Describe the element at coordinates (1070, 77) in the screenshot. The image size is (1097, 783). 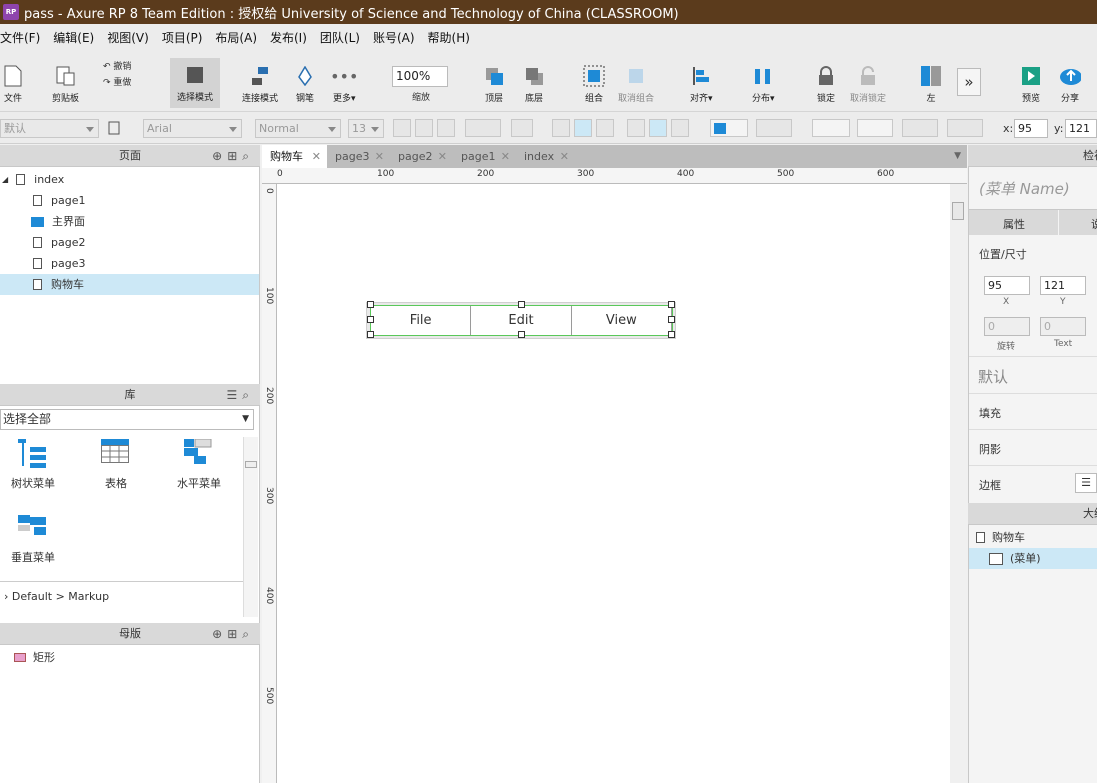
I see `share-button: 分享` at that location.